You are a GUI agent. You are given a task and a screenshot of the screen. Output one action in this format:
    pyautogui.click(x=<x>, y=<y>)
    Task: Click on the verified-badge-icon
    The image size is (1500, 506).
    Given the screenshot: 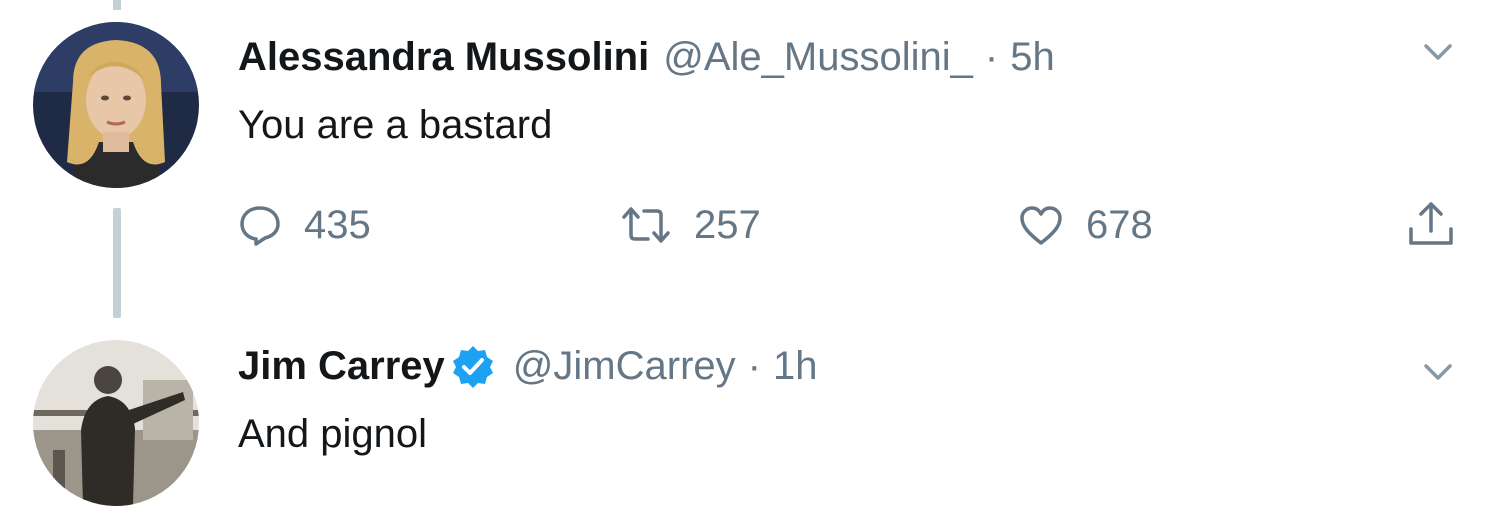 What is the action you would take?
    pyautogui.click(x=472, y=367)
    